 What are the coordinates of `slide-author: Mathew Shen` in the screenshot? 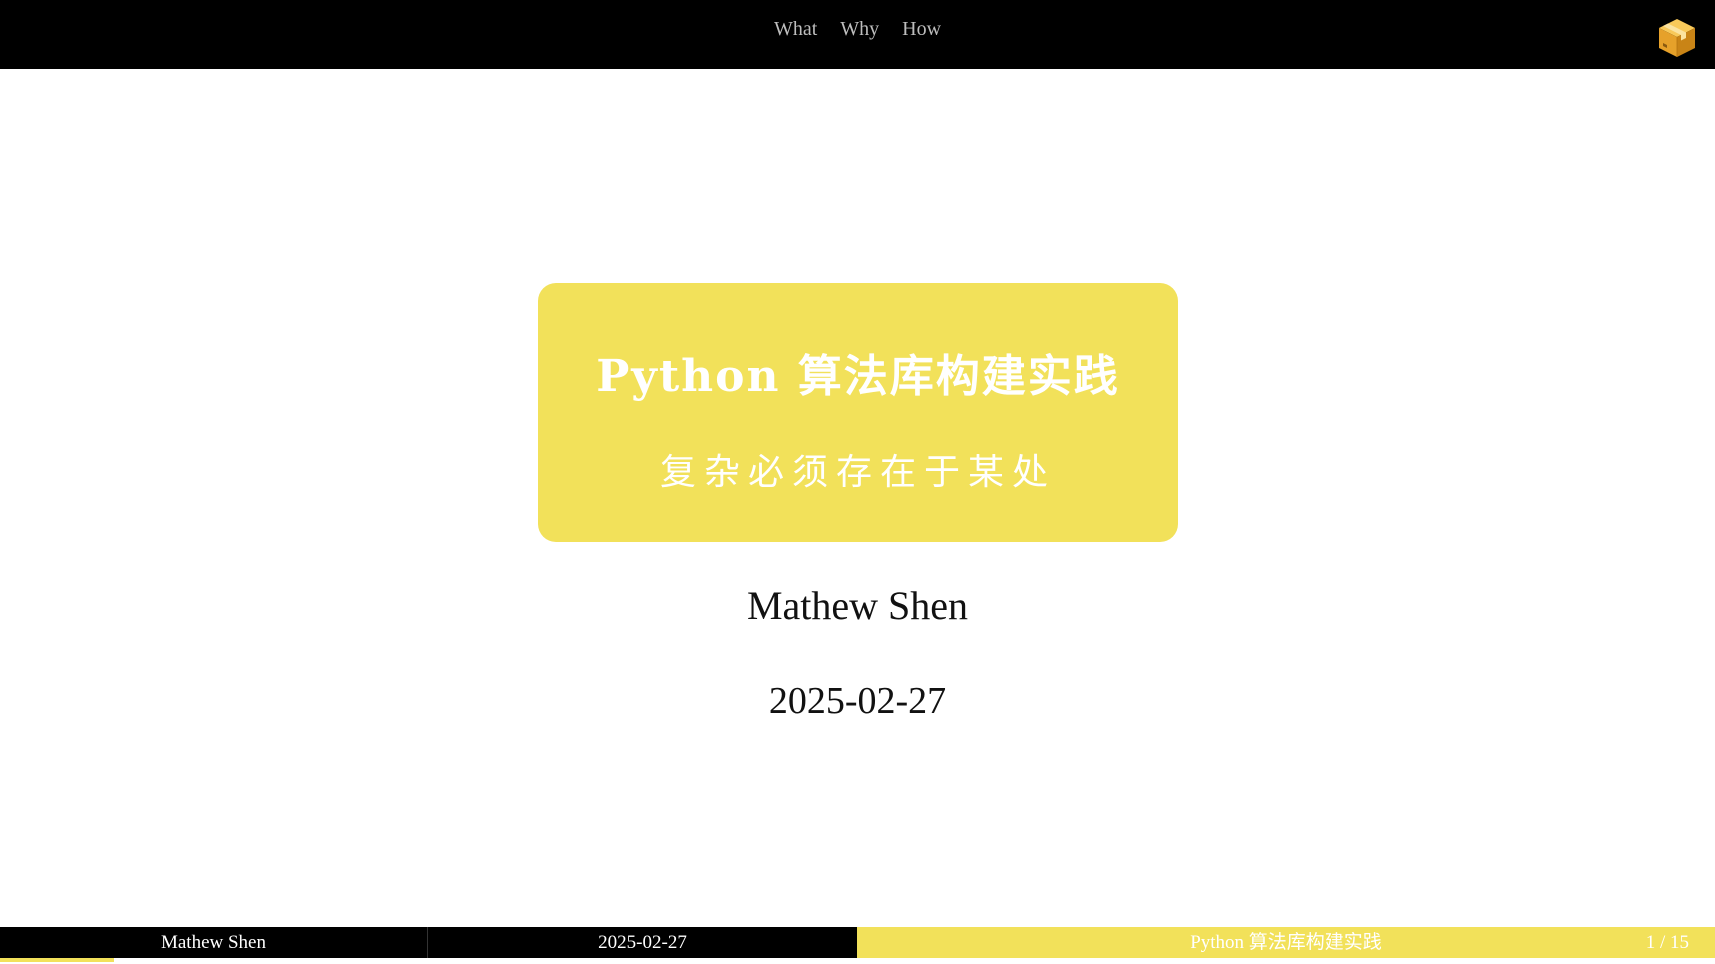 It's located at (857, 605).